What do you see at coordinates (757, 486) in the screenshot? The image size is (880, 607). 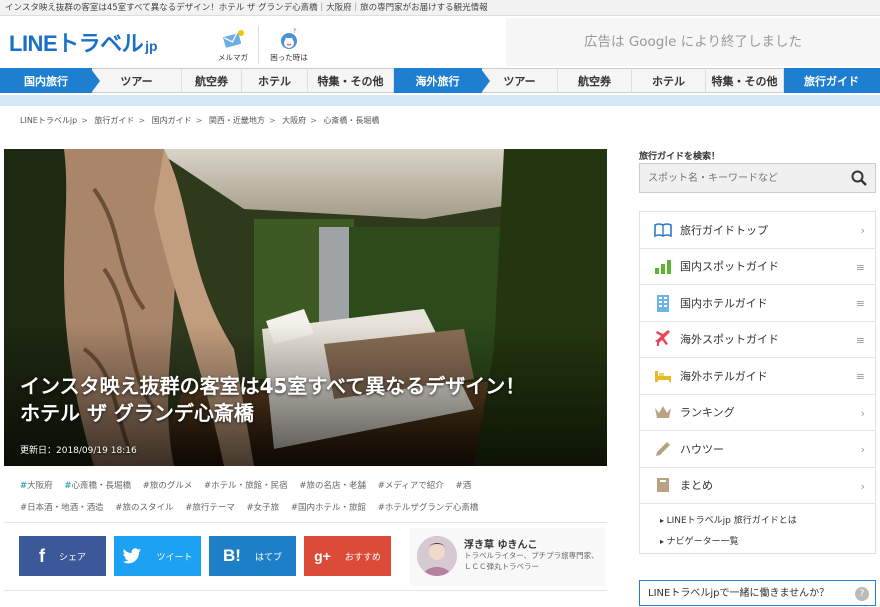 I see `menu-matome: まとめ ›` at bounding box center [757, 486].